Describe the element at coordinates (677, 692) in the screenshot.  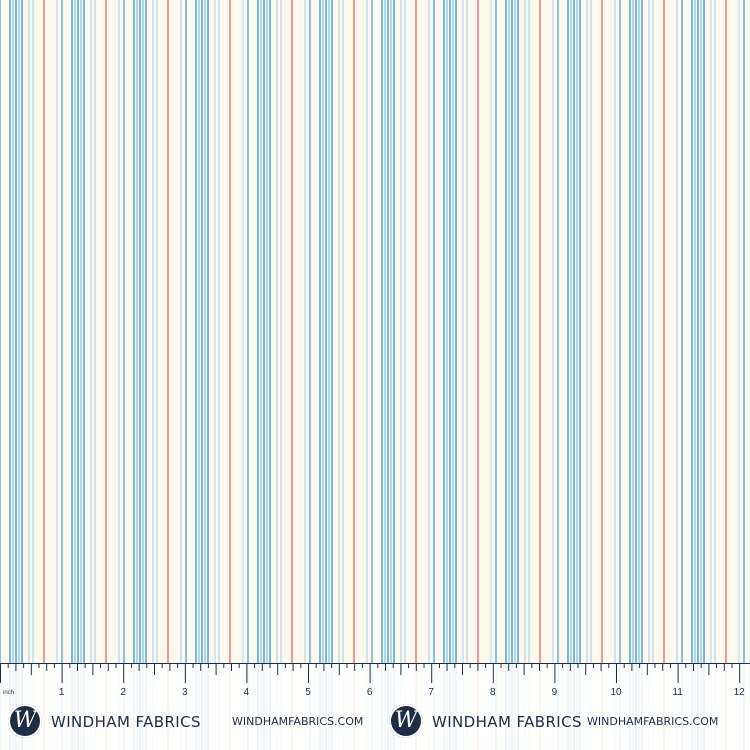
I see `ruler-number: 11` at that location.